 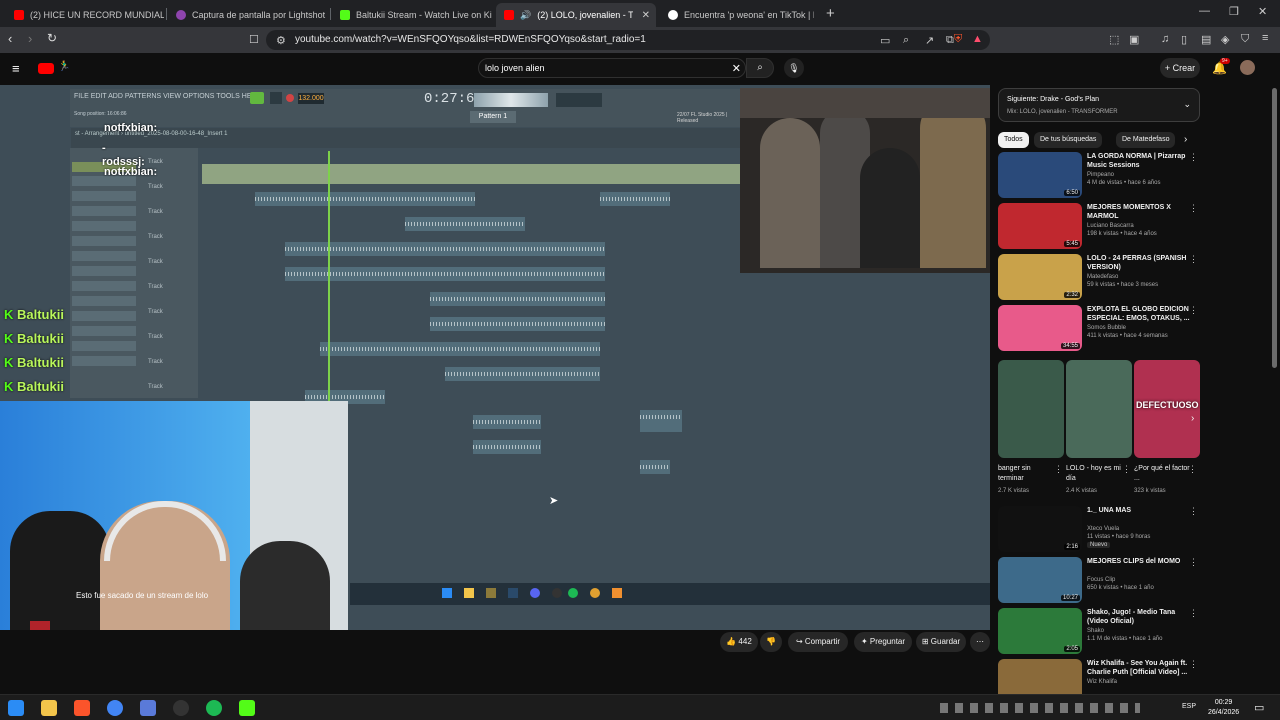 I want to click on menu-icon: ≡, so click(x=1265, y=38).